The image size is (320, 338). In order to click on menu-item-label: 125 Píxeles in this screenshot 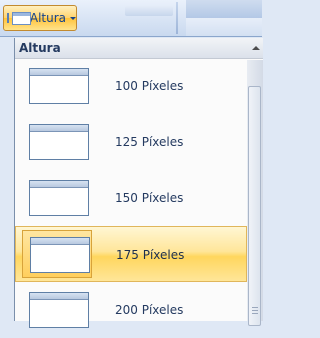, I will do `click(149, 142)`.